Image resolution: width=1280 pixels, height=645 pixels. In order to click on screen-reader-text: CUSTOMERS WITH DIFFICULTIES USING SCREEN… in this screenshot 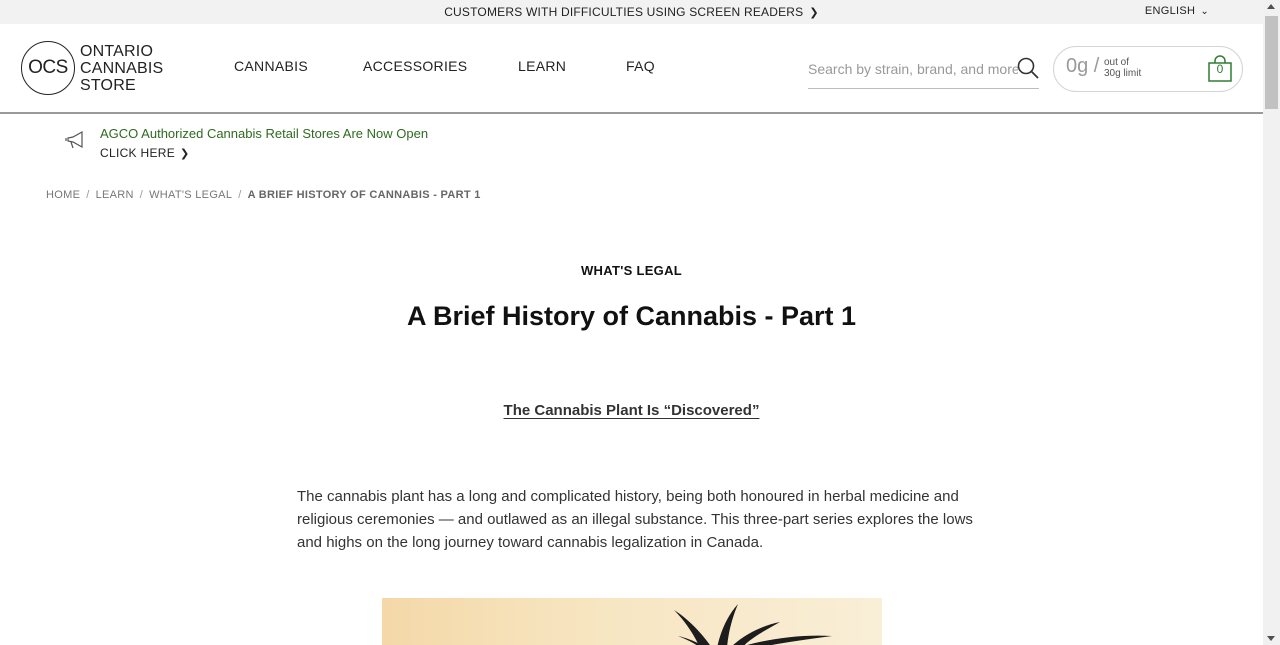, I will do `click(623, 12)`.